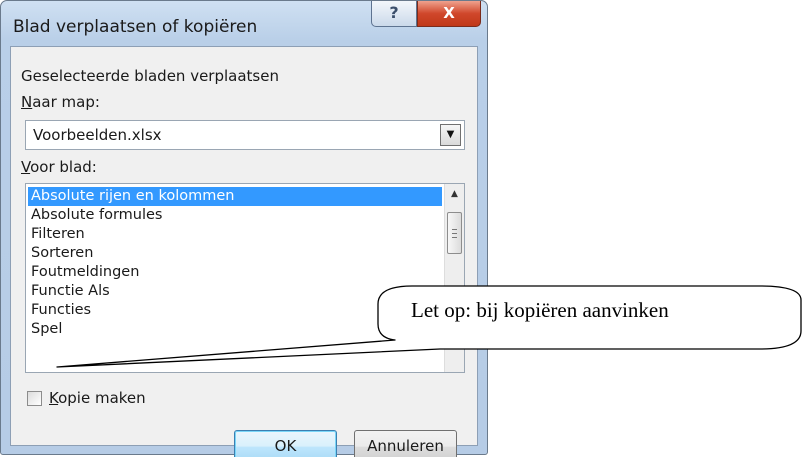 The width and height of the screenshot is (803, 457). Describe the element at coordinates (26, 167) in the screenshot. I see `before-sheet-label-accel: V` at that location.